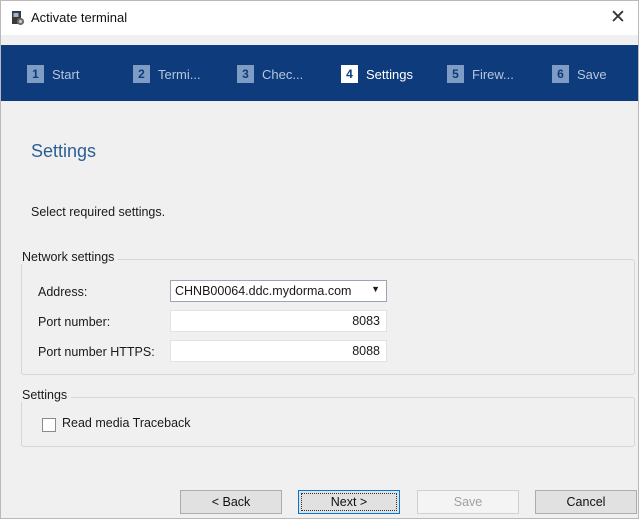 The height and width of the screenshot is (519, 639). I want to click on address-dropdown: CHNB00064.ddc.mydorma.com ▼, so click(278, 291).